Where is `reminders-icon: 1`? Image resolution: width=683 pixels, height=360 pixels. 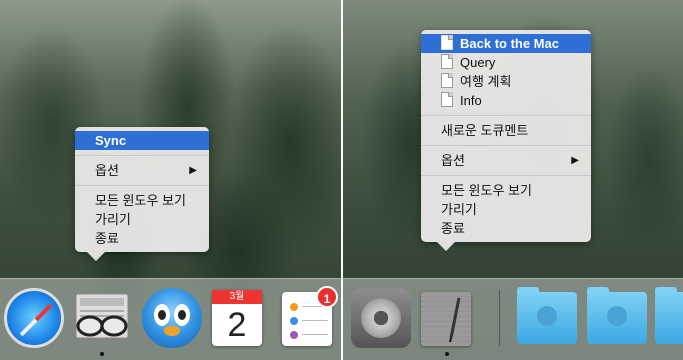 reminders-icon: 1 is located at coordinates (310, 316).